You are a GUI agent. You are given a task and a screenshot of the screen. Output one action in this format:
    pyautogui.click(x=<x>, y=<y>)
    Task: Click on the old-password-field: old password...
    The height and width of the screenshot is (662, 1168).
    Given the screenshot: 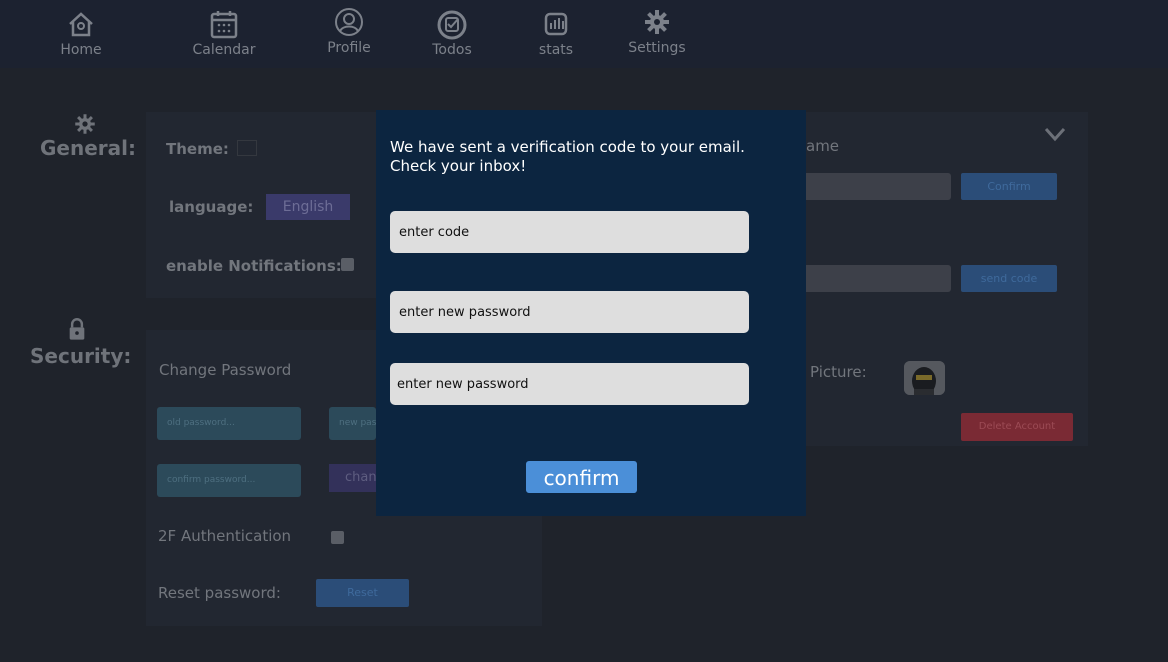 What is the action you would take?
    pyautogui.click(x=229, y=423)
    